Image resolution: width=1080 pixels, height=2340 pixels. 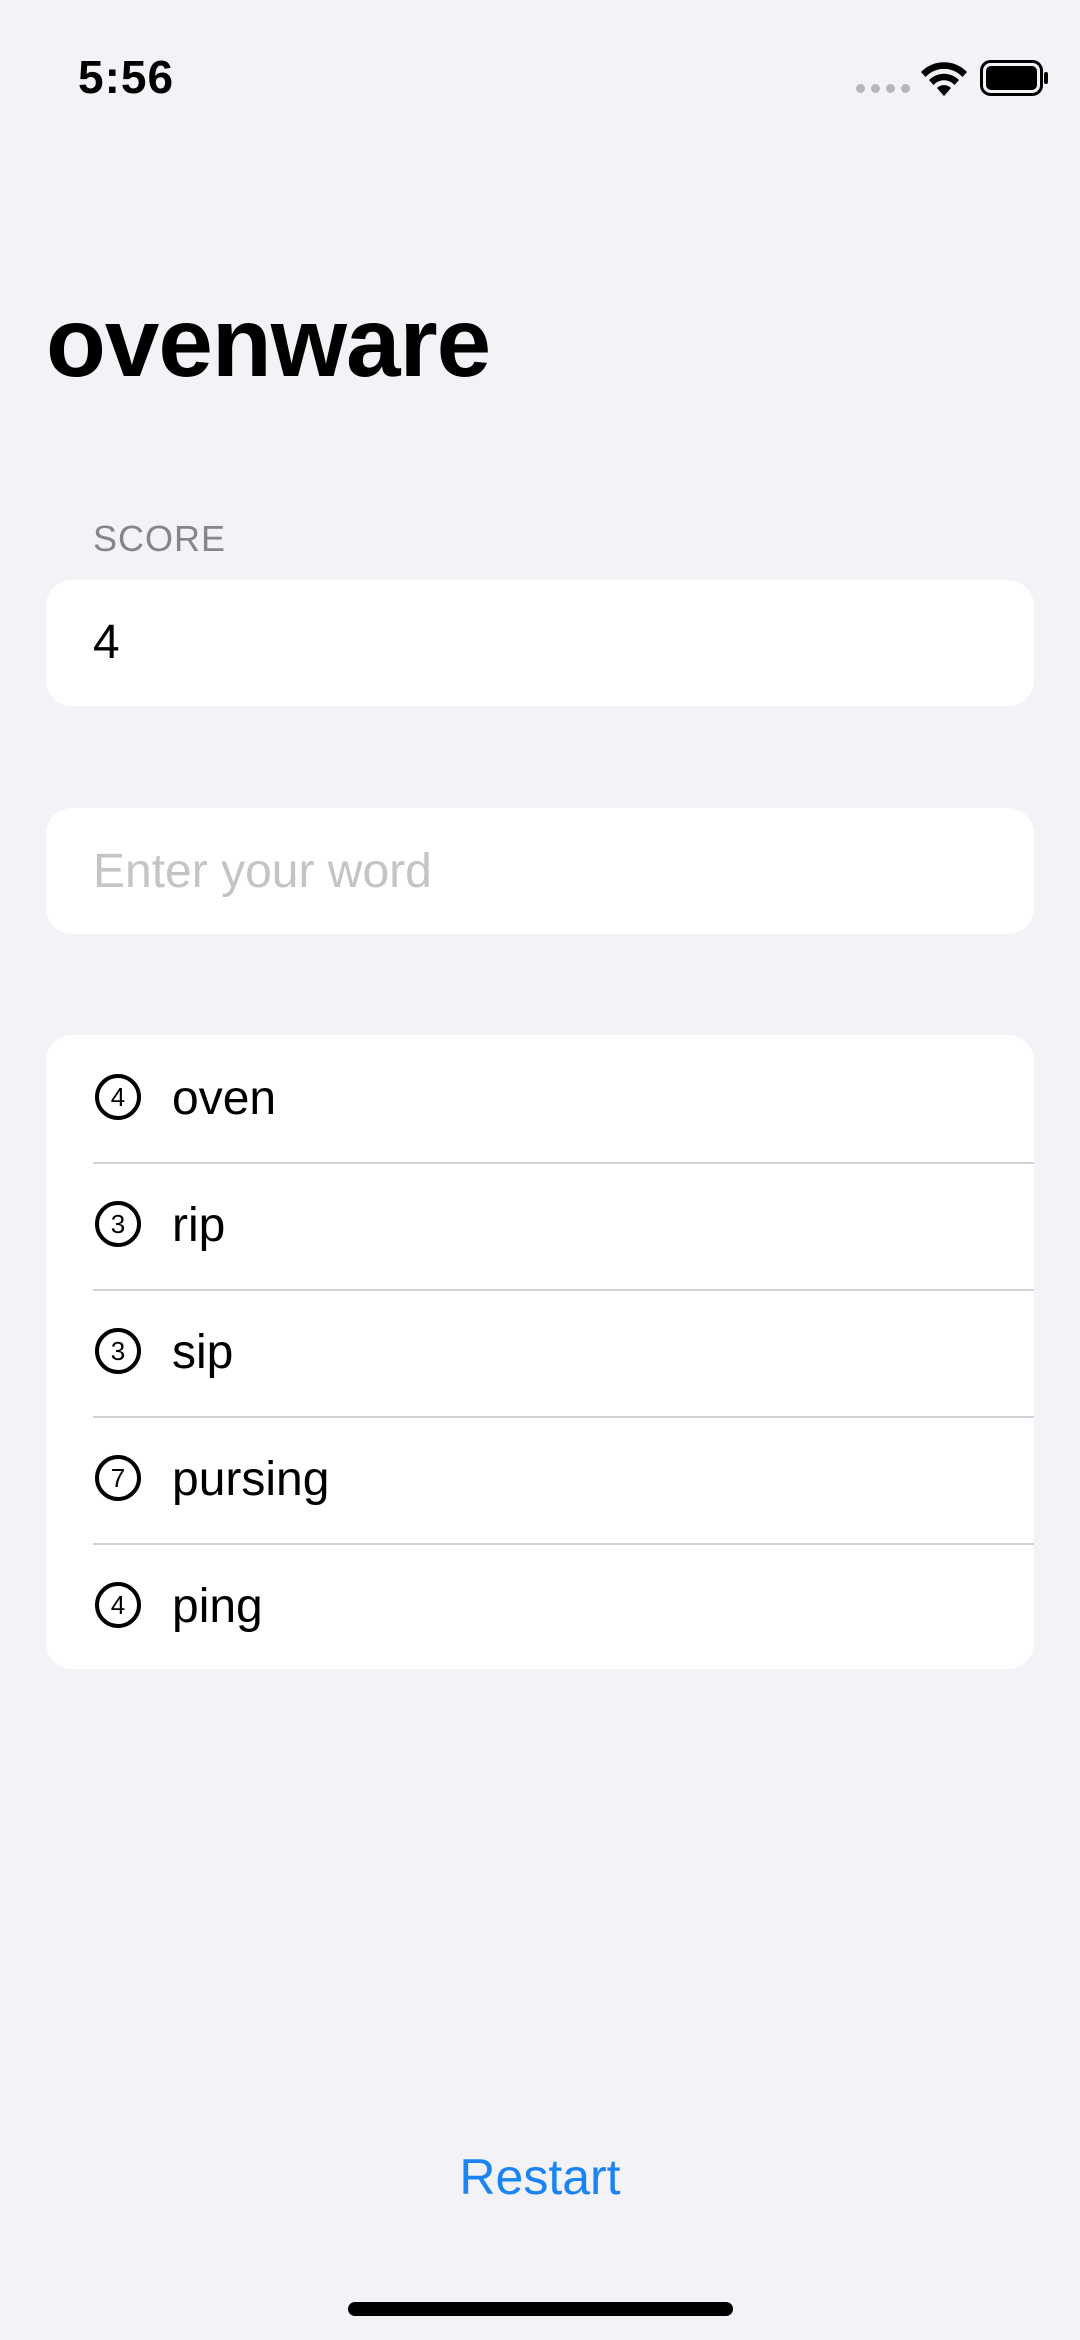 What do you see at coordinates (118, 1478) in the screenshot?
I see `letter-count-circle-icon: 7` at bounding box center [118, 1478].